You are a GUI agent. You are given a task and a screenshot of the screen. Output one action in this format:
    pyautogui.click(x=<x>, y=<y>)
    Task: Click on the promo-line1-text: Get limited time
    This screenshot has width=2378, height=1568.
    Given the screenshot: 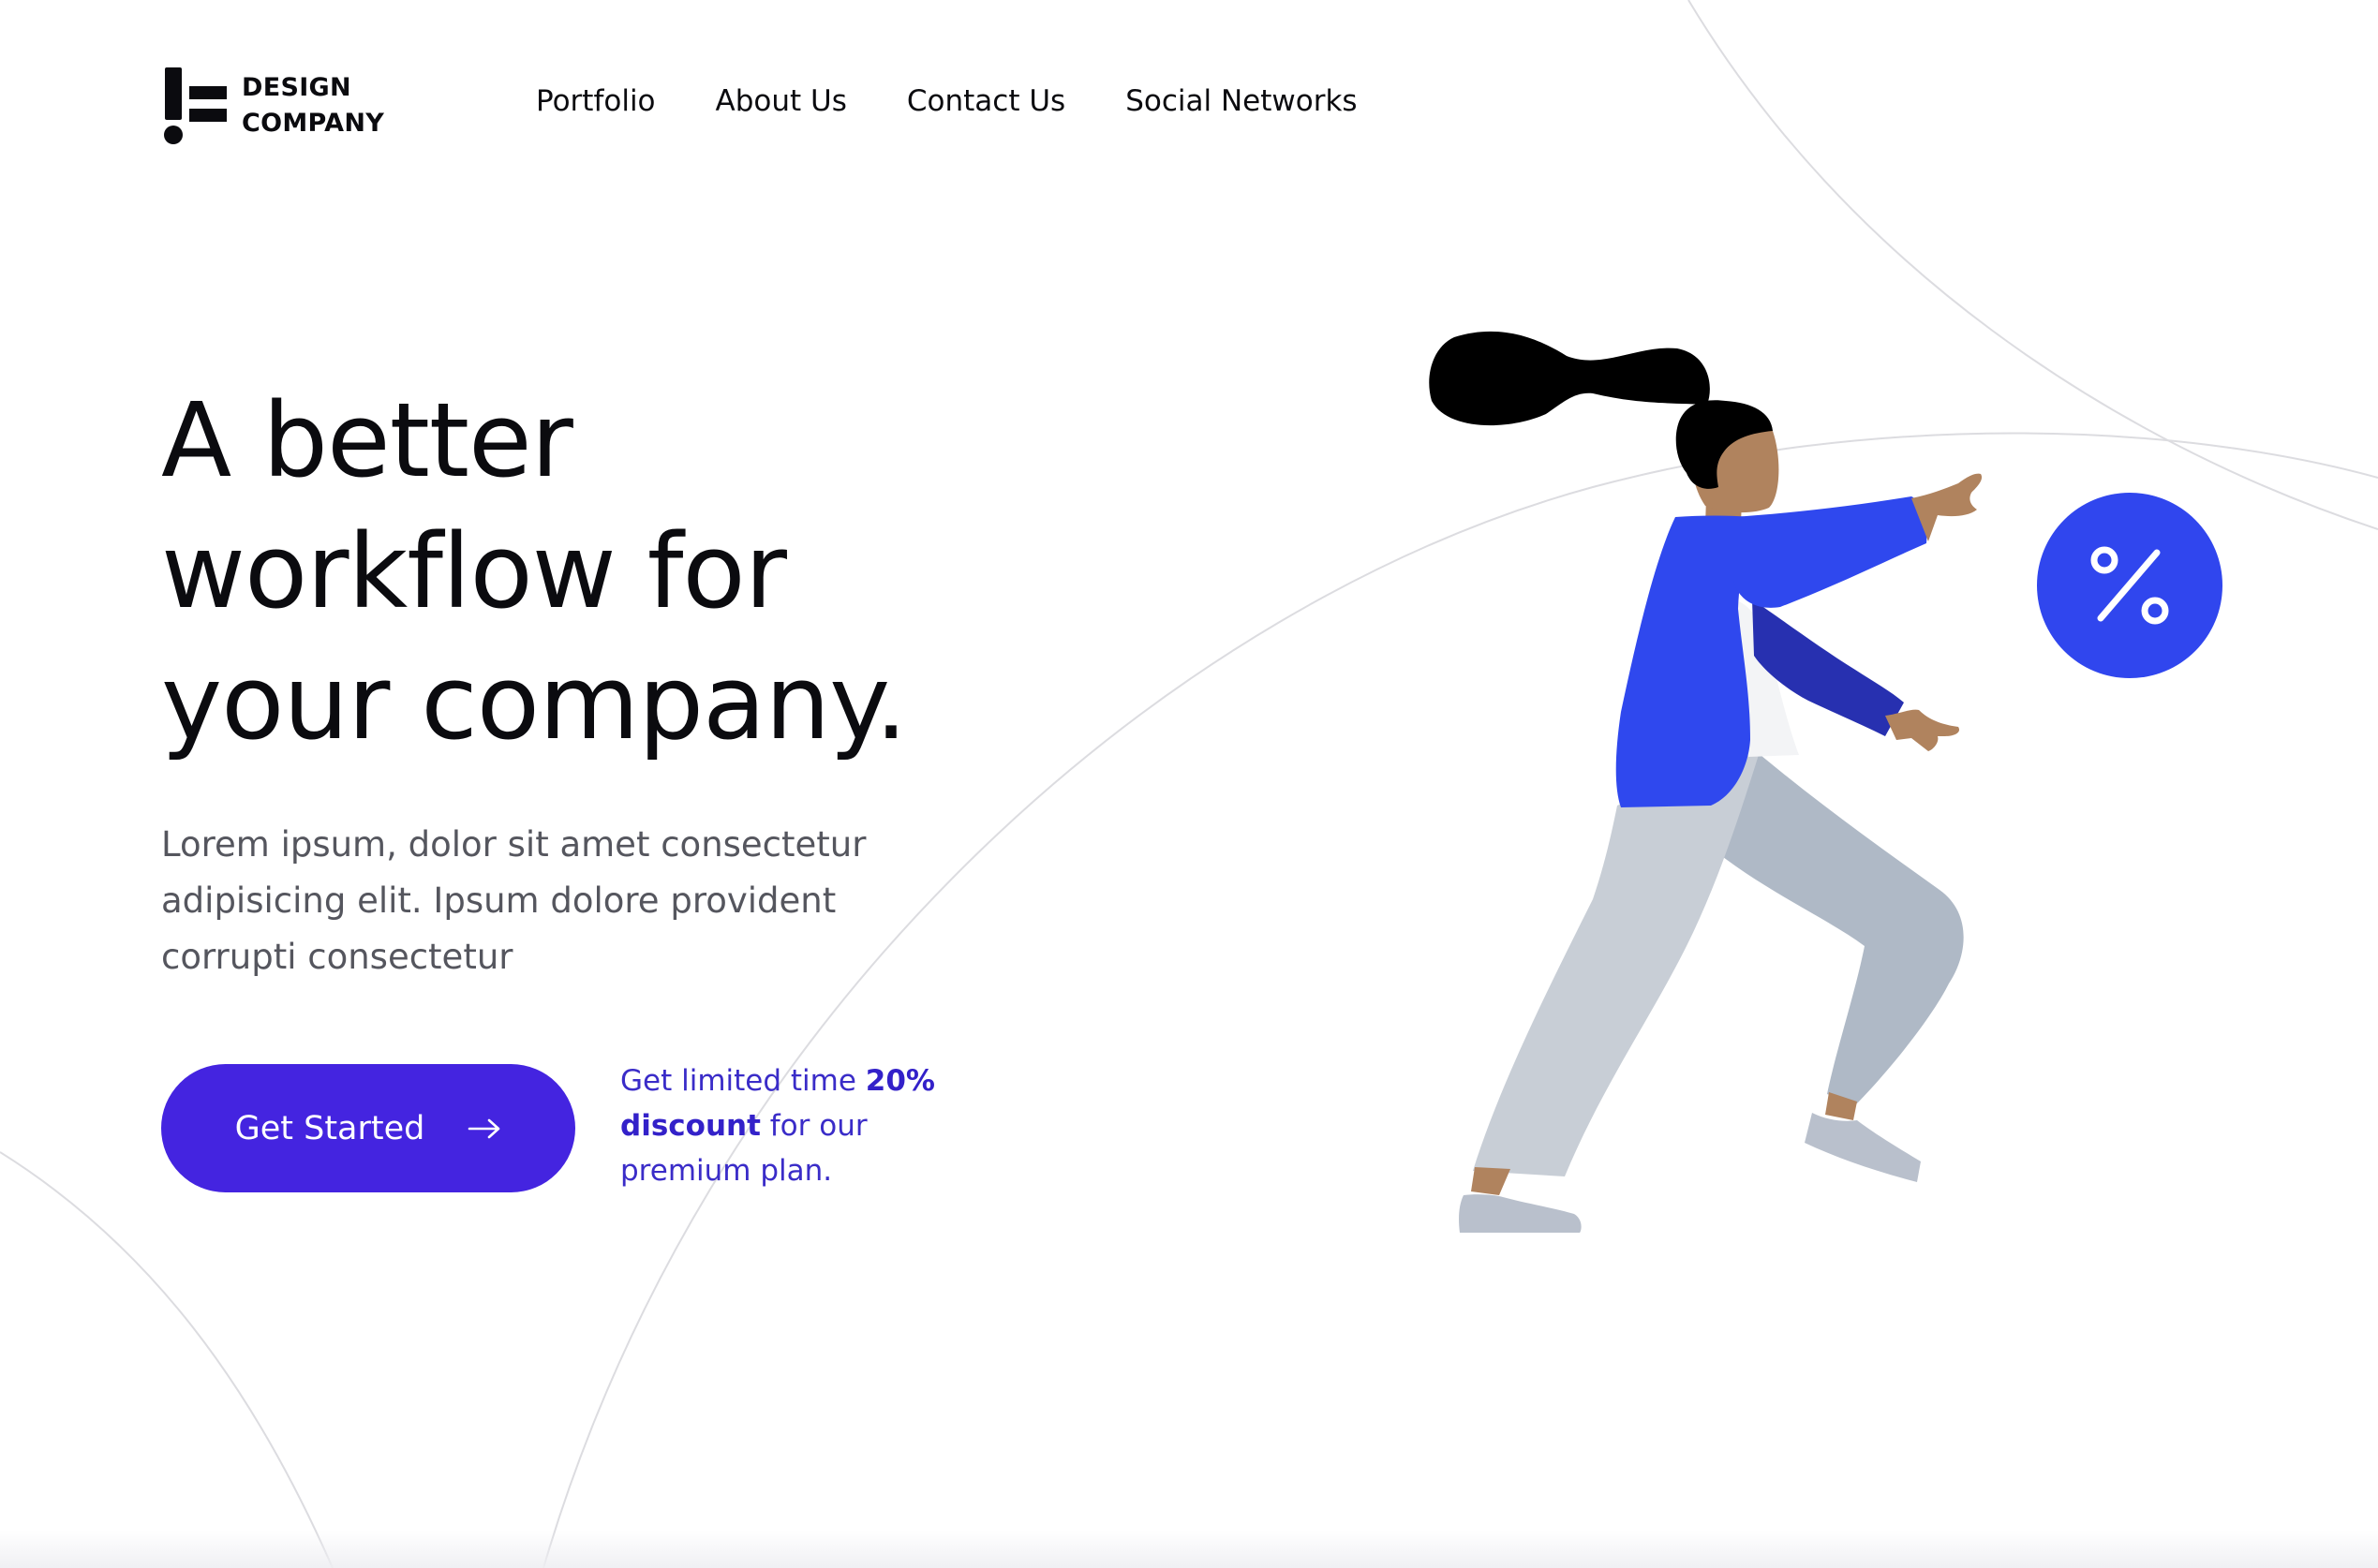 What is the action you would take?
    pyautogui.click(x=743, y=1081)
    